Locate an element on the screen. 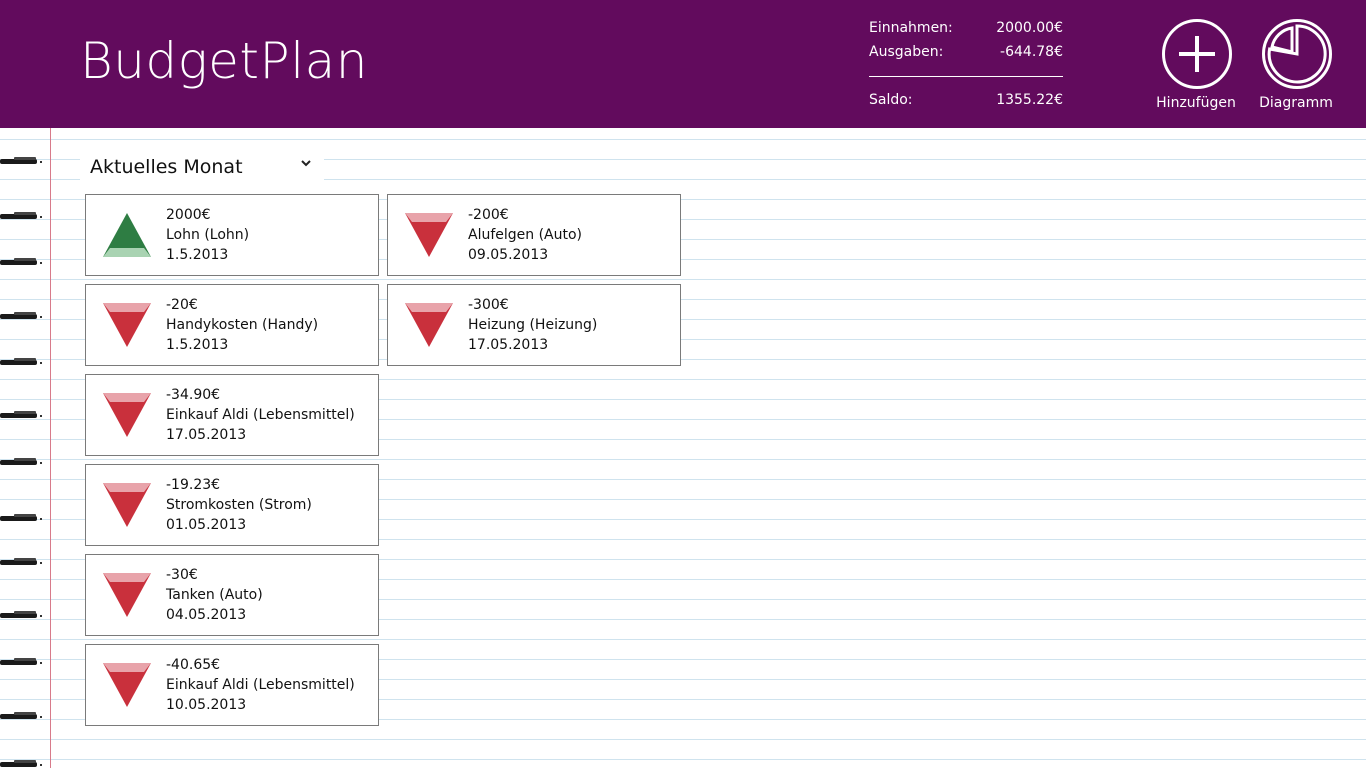  balance-label: Saldo: is located at coordinates (891, 100).